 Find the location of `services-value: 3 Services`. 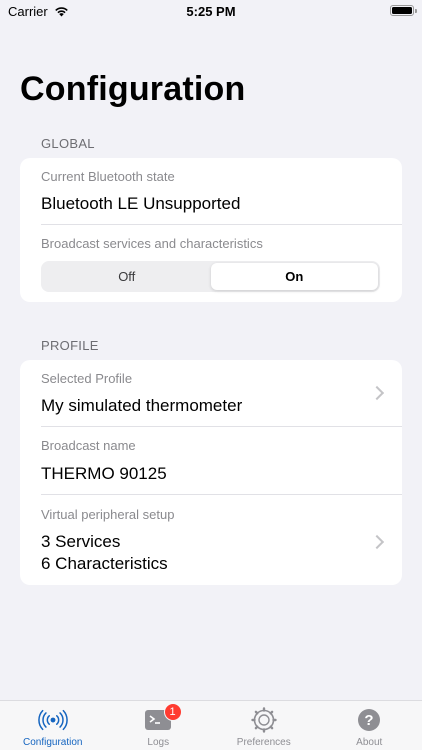

services-value: 3 Services is located at coordinates (81, 541).